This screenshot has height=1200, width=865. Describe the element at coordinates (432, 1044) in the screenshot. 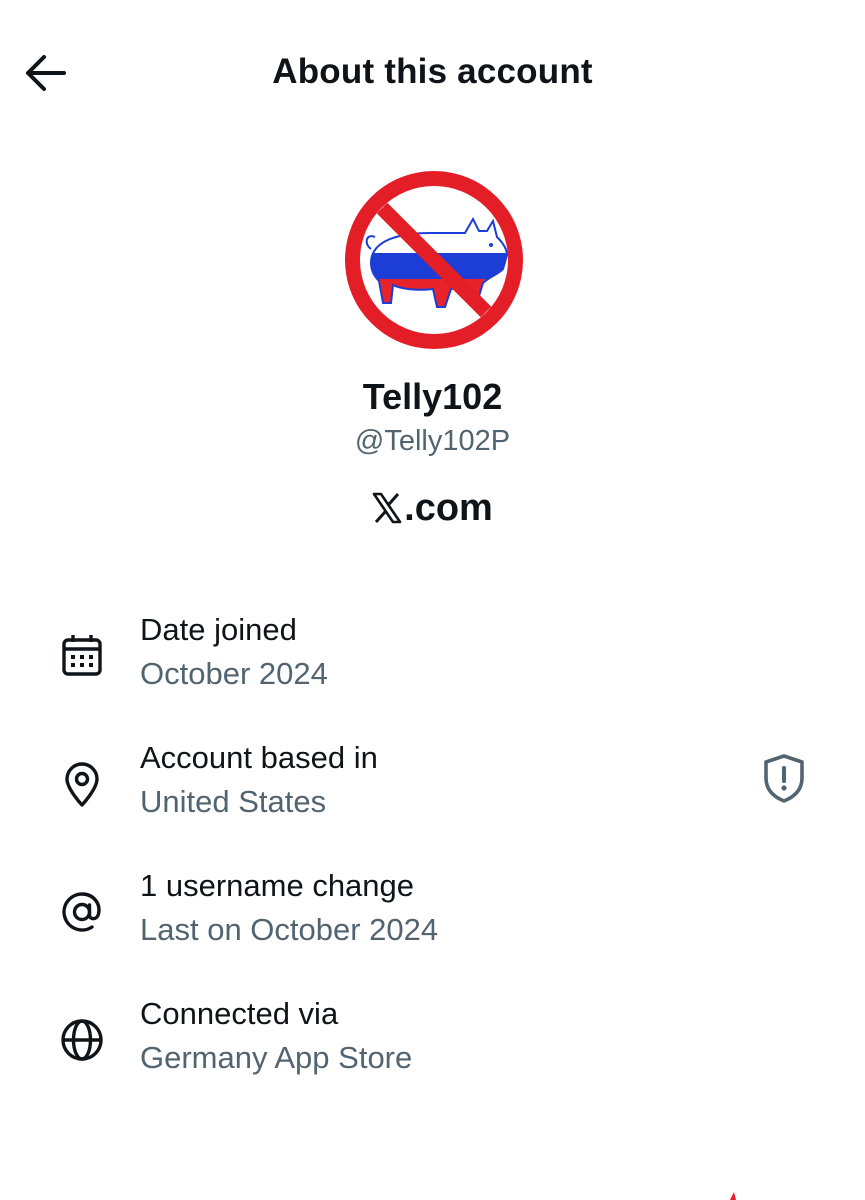

I see `connected-via-row: Connected via Germany App Store` at that location.